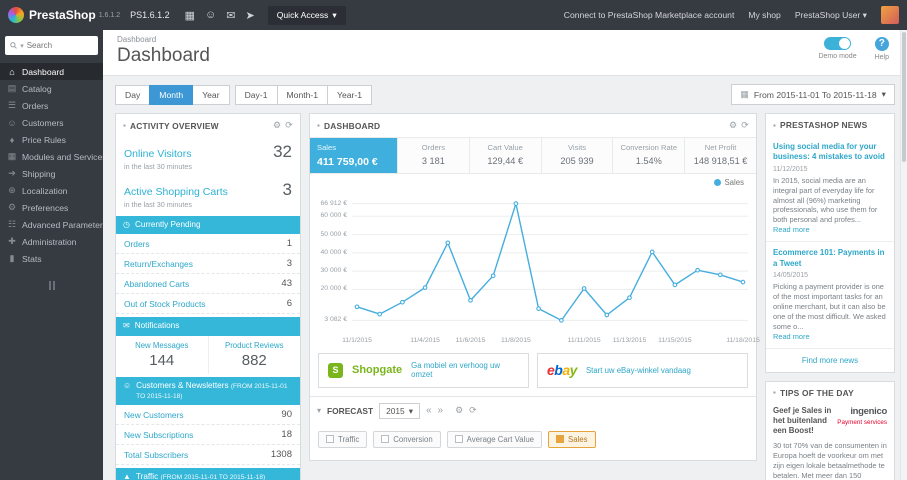  I want to click on shopgate-promo: S Shopgate Ga mobiel en verhoog uw omzet, so click(423, 370).